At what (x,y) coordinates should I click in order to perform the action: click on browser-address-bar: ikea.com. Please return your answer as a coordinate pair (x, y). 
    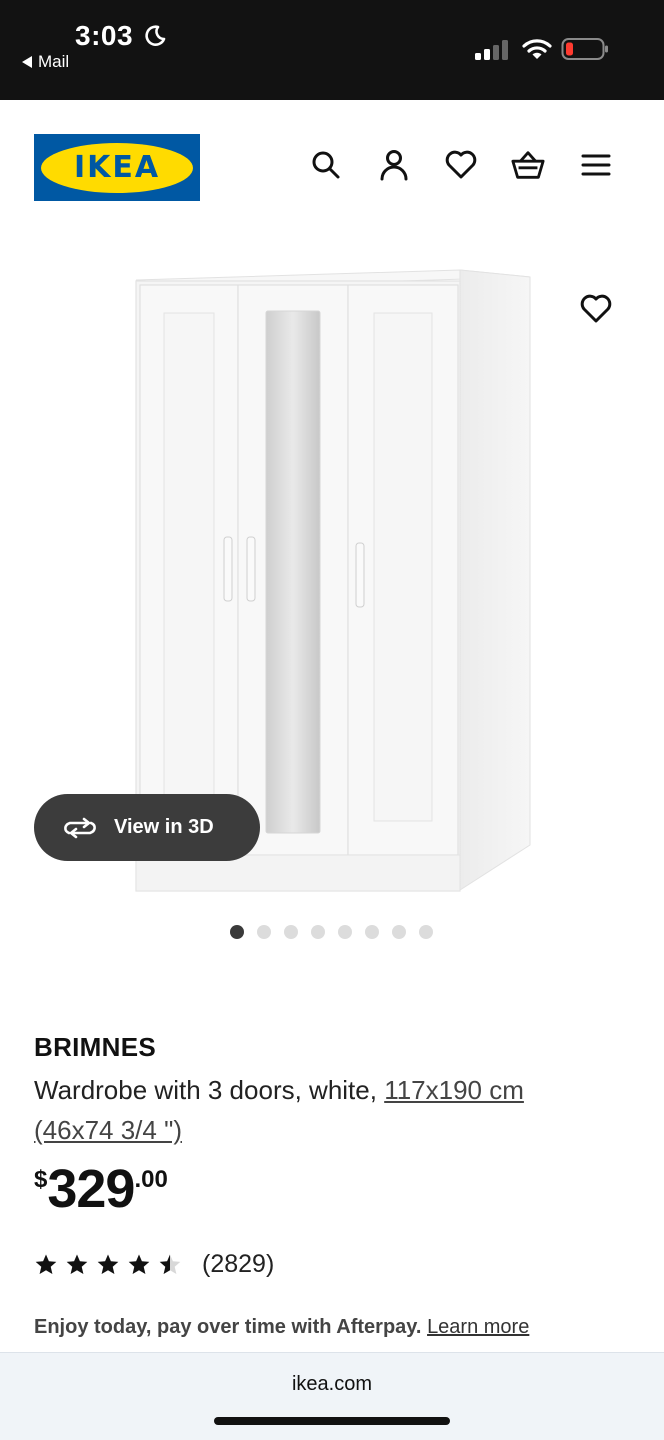
    Looking at the image, I should click on (332, 1396).